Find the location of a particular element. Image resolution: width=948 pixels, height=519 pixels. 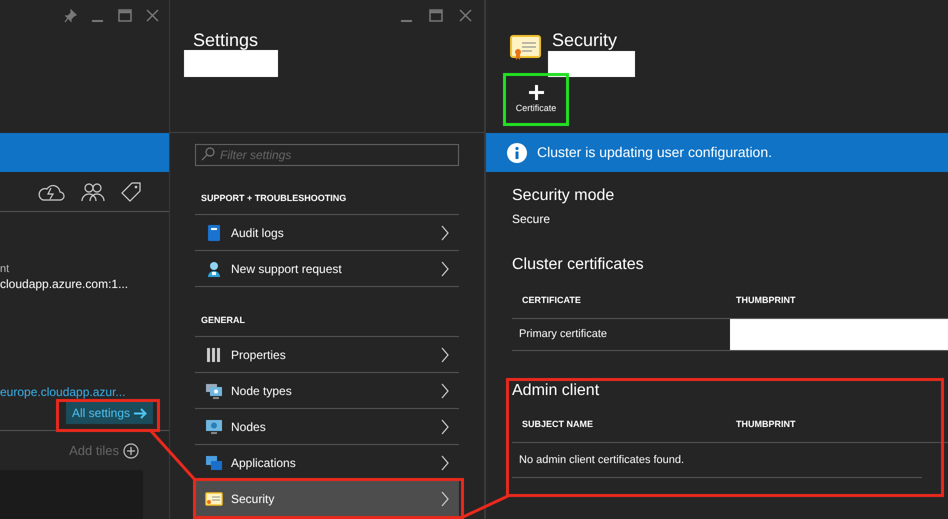

column-header: CERTIFICATE is located at coordinates (551, 300).